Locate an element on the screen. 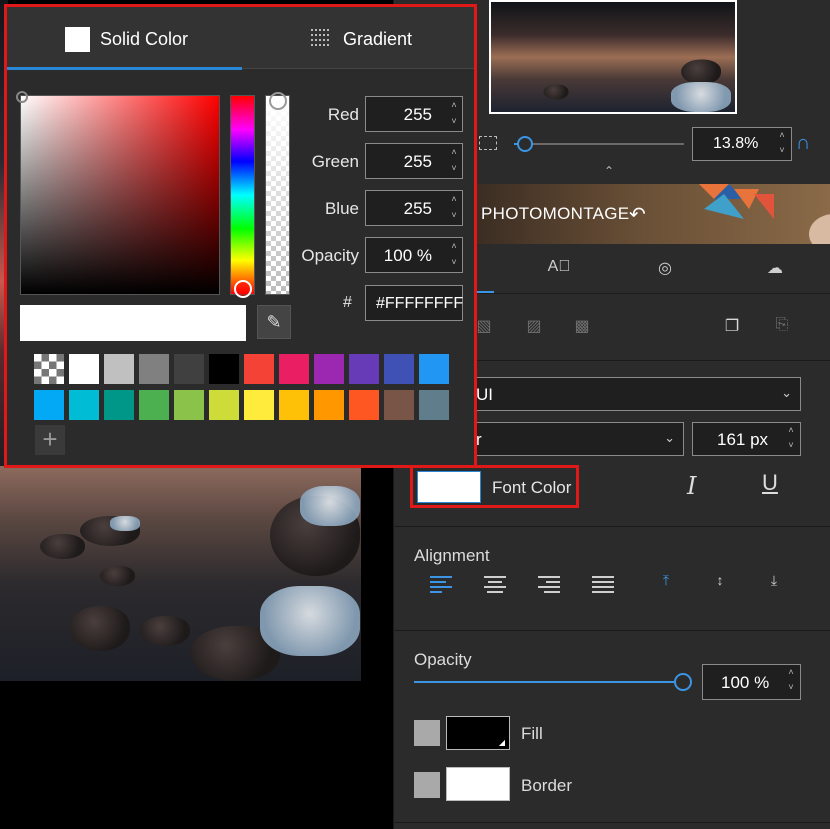 The width and height of the screenshot is (830, 829). paste-icon: ⎘ is located at coordinates (782, 327).